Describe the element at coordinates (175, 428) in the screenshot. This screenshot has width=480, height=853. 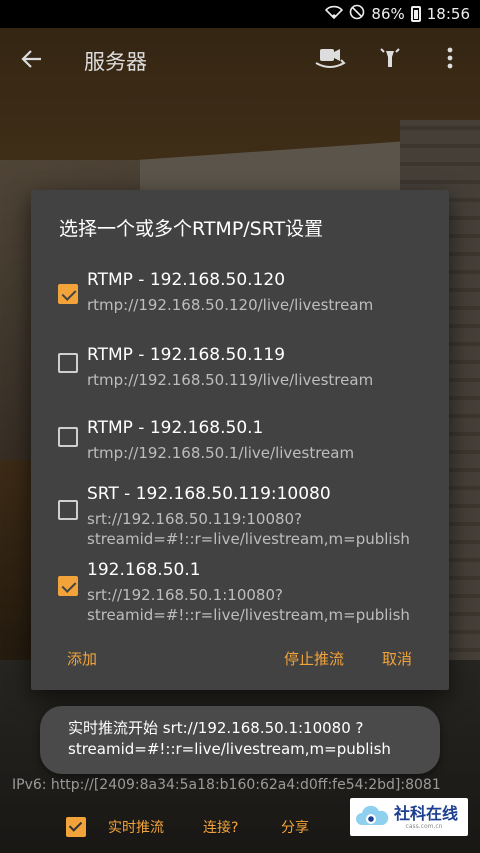
I see `item-name: RTMP - 192.168.50.1` at that location.